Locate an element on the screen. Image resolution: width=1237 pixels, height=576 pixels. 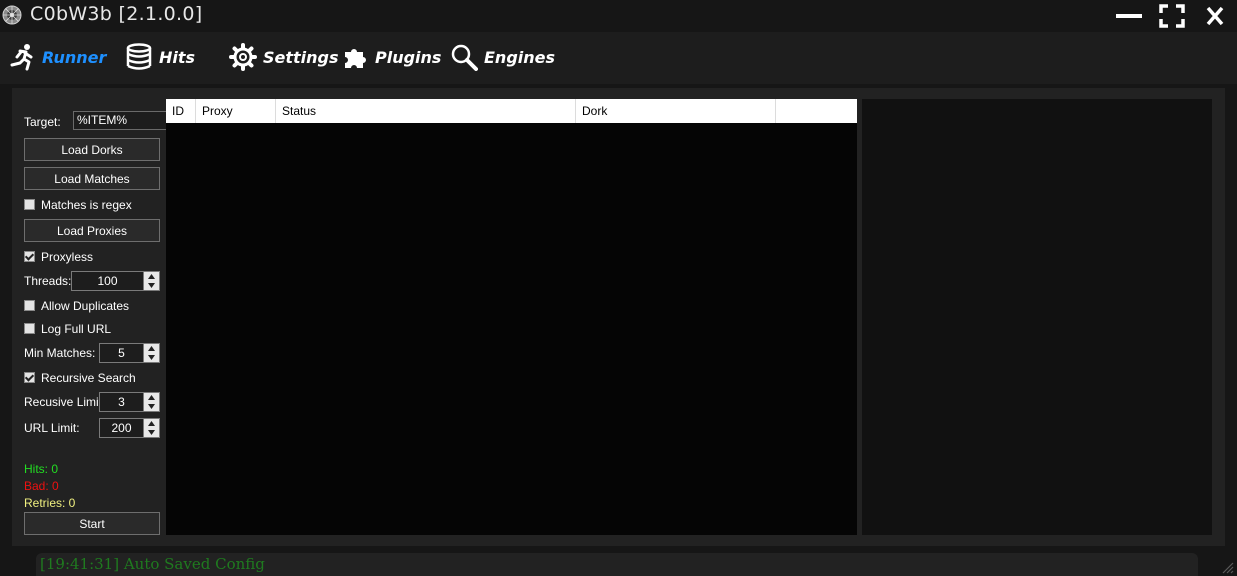
column-header-filler is located at coordinates (816, 111).